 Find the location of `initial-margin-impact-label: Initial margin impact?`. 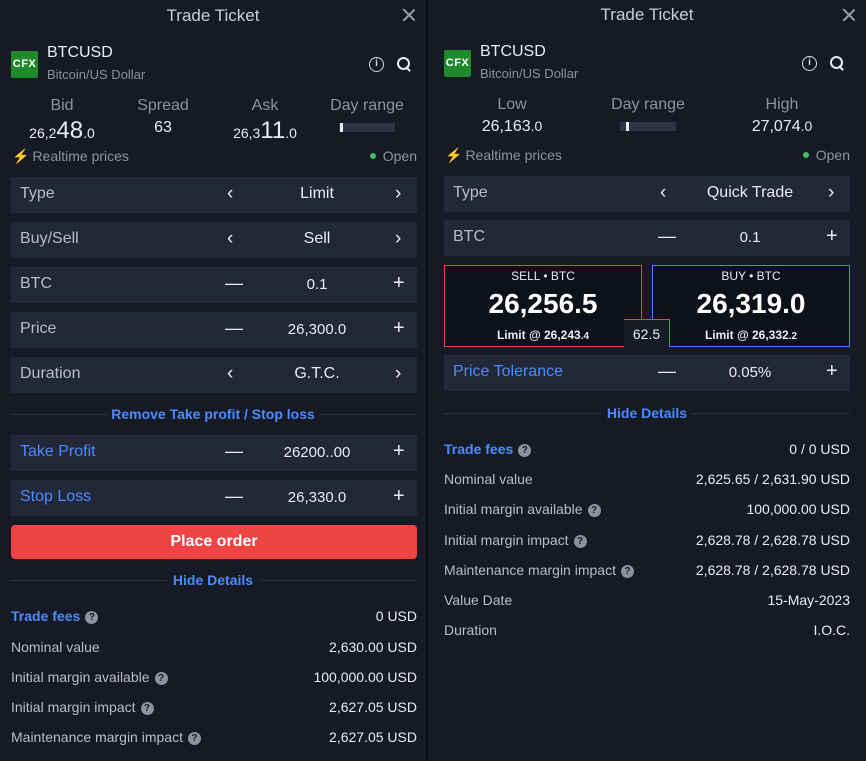

initial-margin-impact-label: Initial margin impact? is located at coordinates (515, 540).